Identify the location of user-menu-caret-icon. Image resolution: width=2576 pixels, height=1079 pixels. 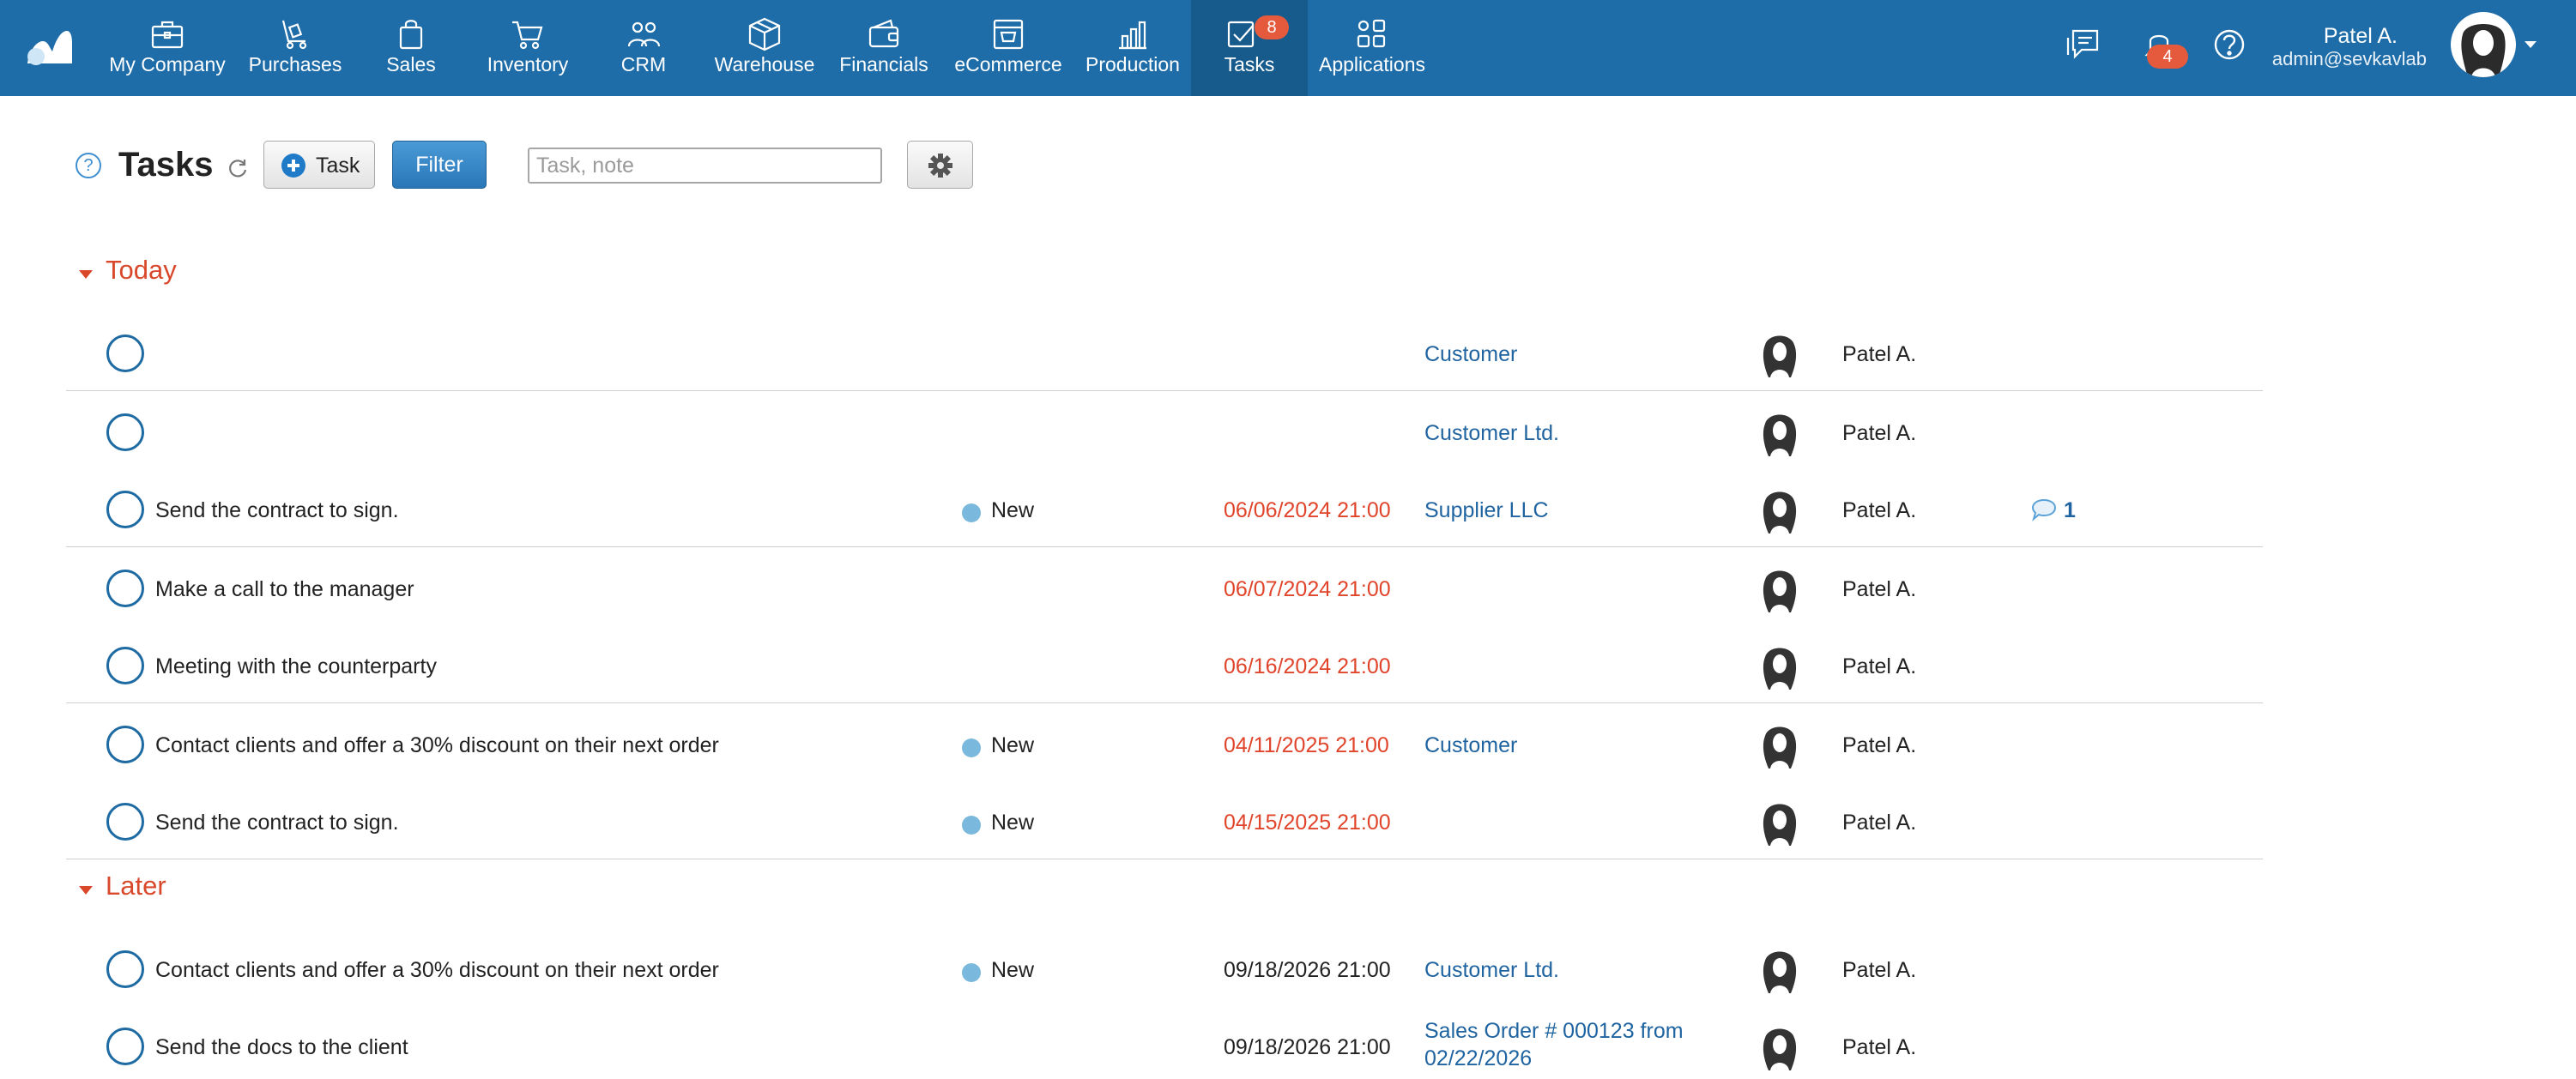
(2531, 44).